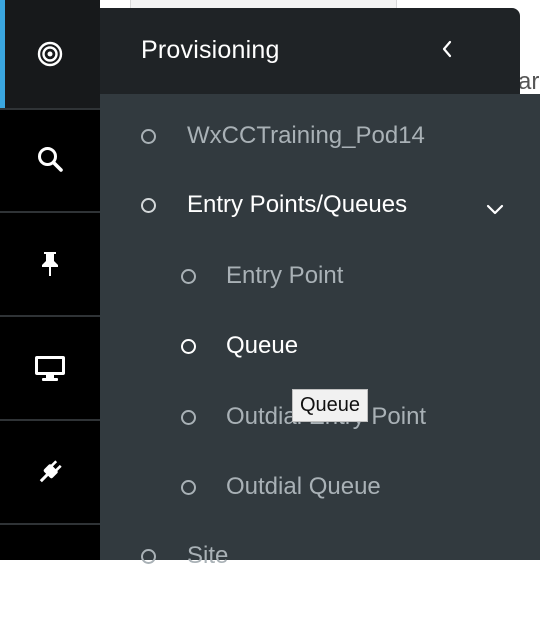 This screenshot has width=540, height=627. I want to click on rail-search-button, so click(50, 159).